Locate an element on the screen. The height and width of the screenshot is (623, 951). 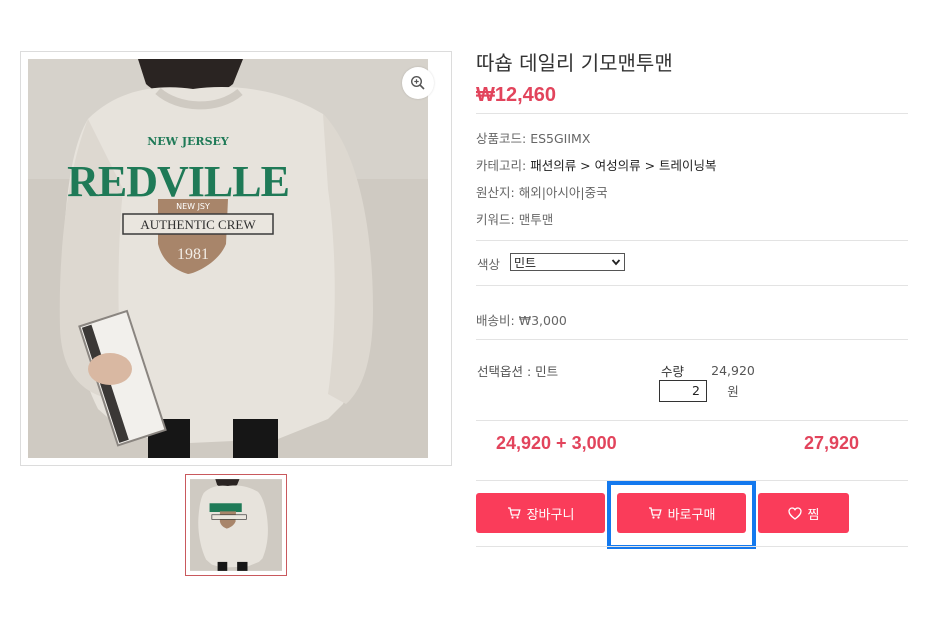
add-to-cart-label: 장바구니 is located at coordinates (550, 515).